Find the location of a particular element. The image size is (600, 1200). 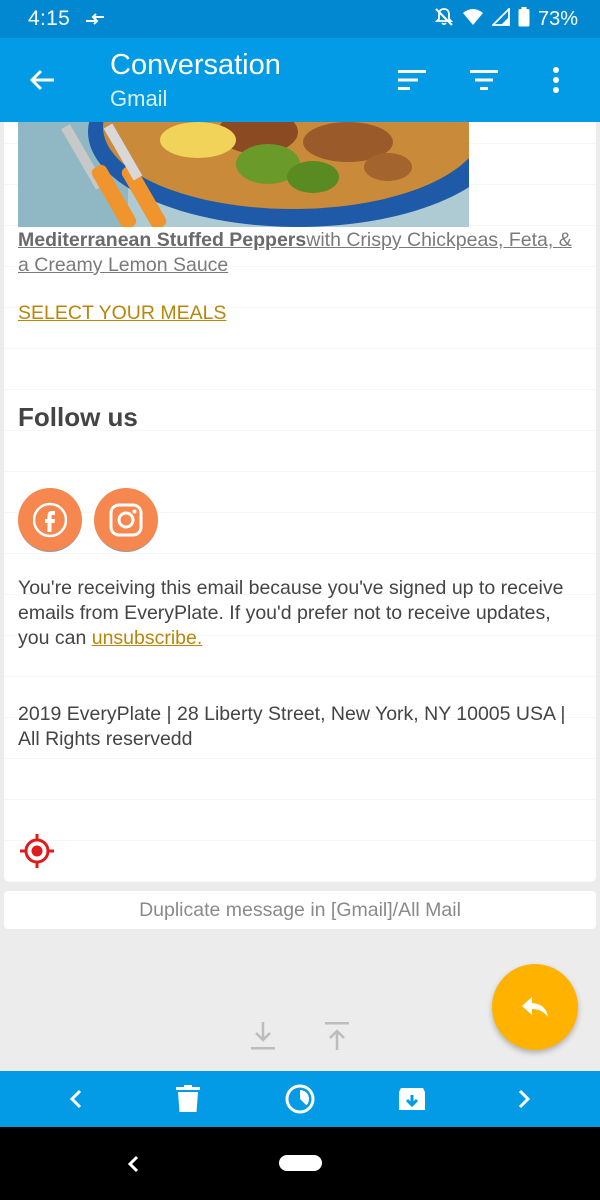

scroll-to-top-button is located at coordinates (337, 1036).